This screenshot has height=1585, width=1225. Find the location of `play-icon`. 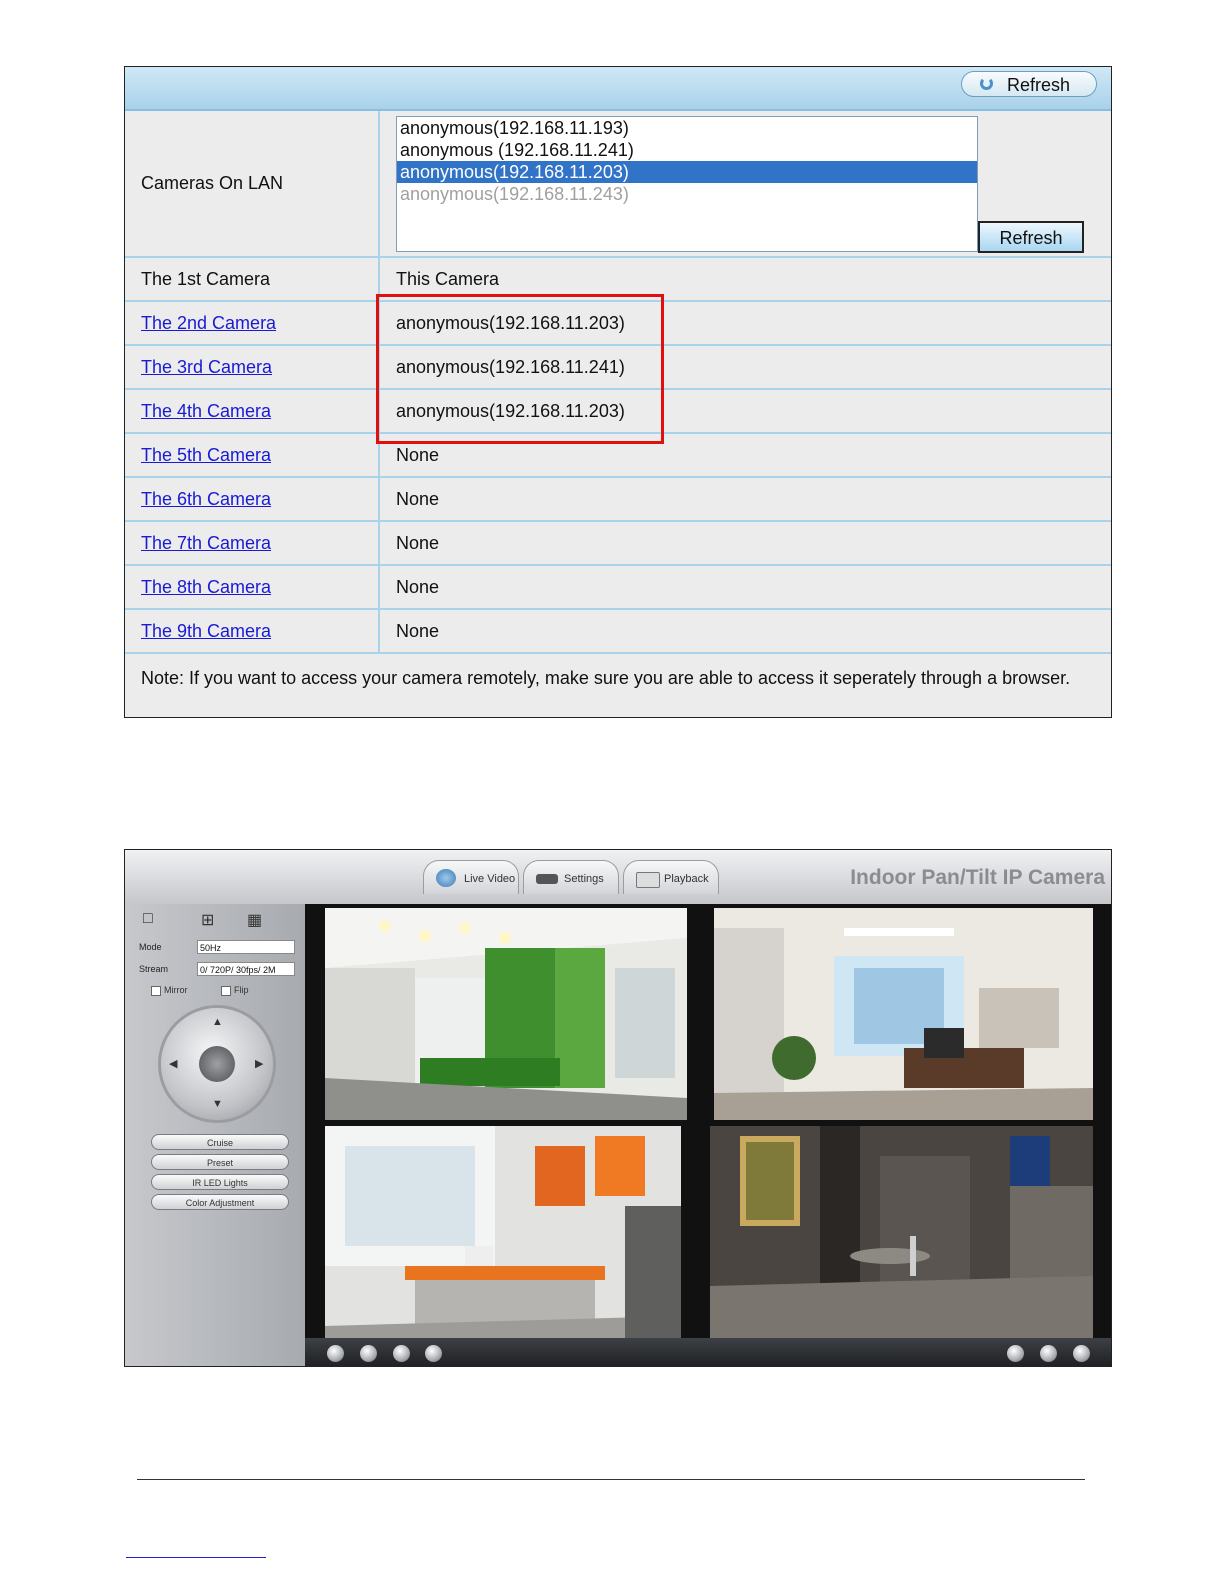

play-icon is located at coordinates (335, 1353).